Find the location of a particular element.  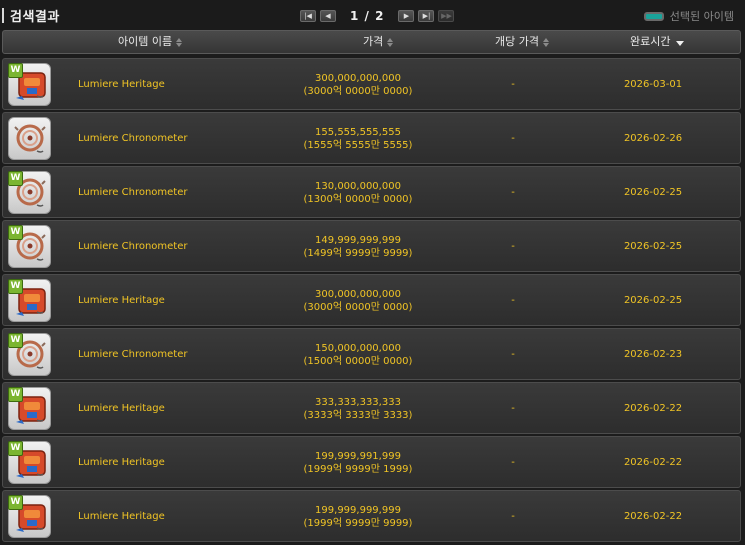

chronometer-icon is located at coordinates (30, 138).